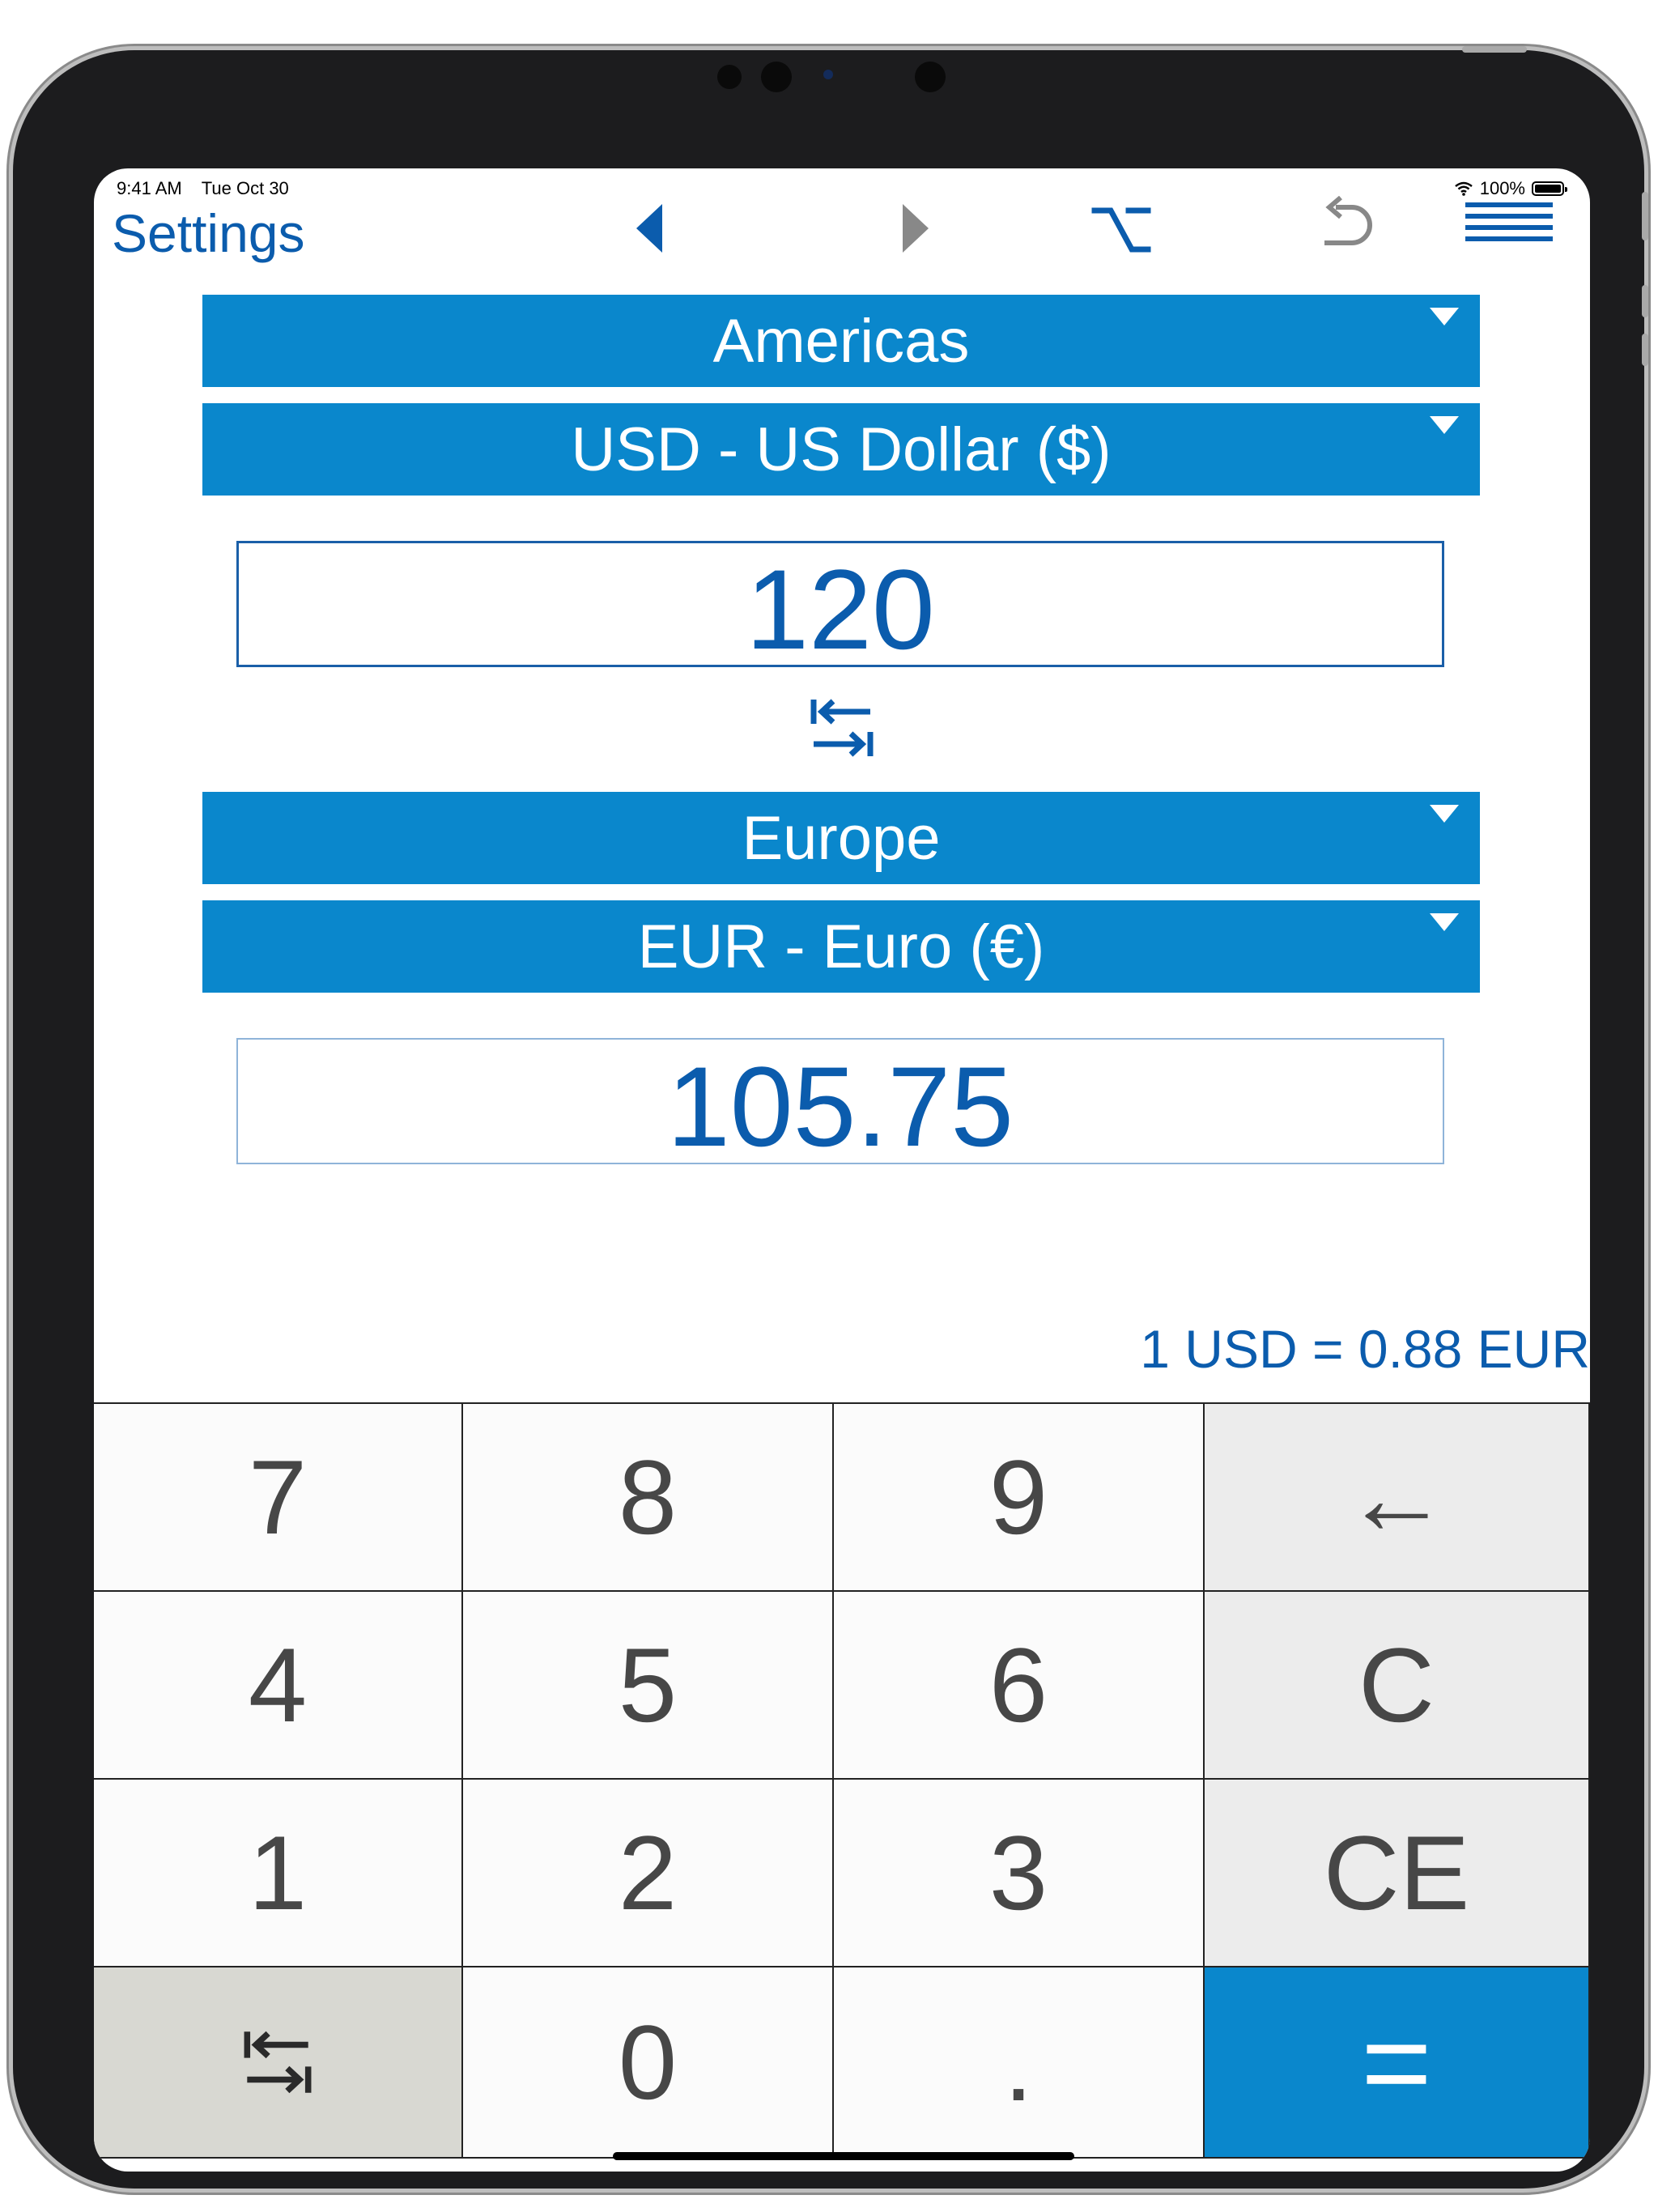 The image size is (1658, 2212). Describe the element at coordinates (1019, 1498) in the screenshot. I see `key-9: 9` at that location.